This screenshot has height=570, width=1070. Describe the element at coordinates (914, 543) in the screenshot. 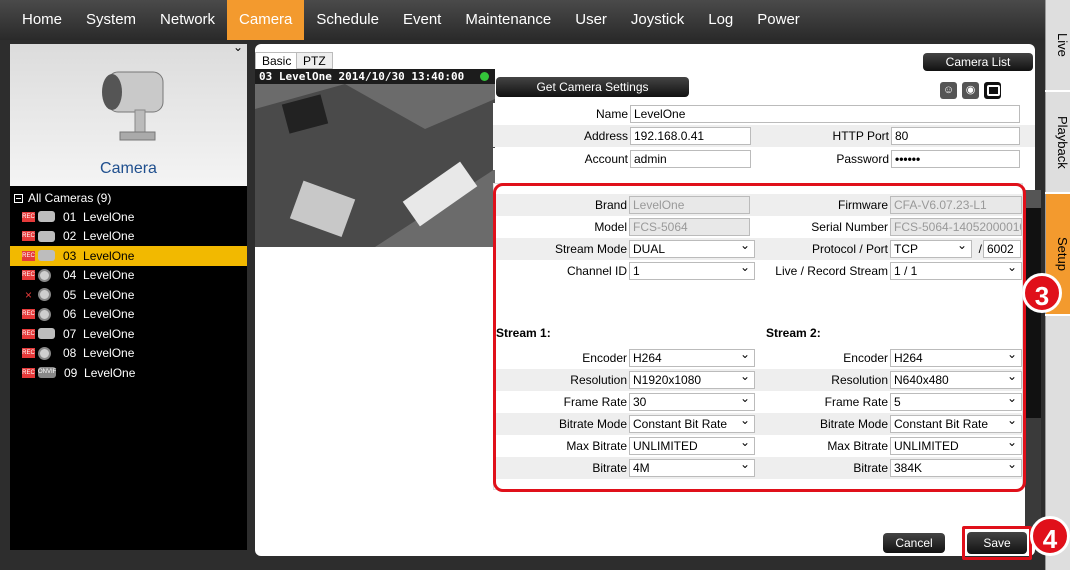

I see `cancel-button: Cancel` at that location.